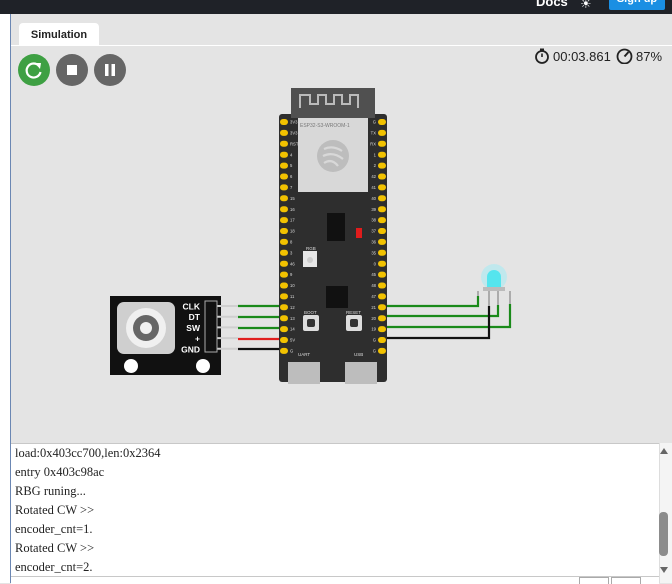 The image size is (672, 584). I want to click on pin-label: 17, so click(292, 220).